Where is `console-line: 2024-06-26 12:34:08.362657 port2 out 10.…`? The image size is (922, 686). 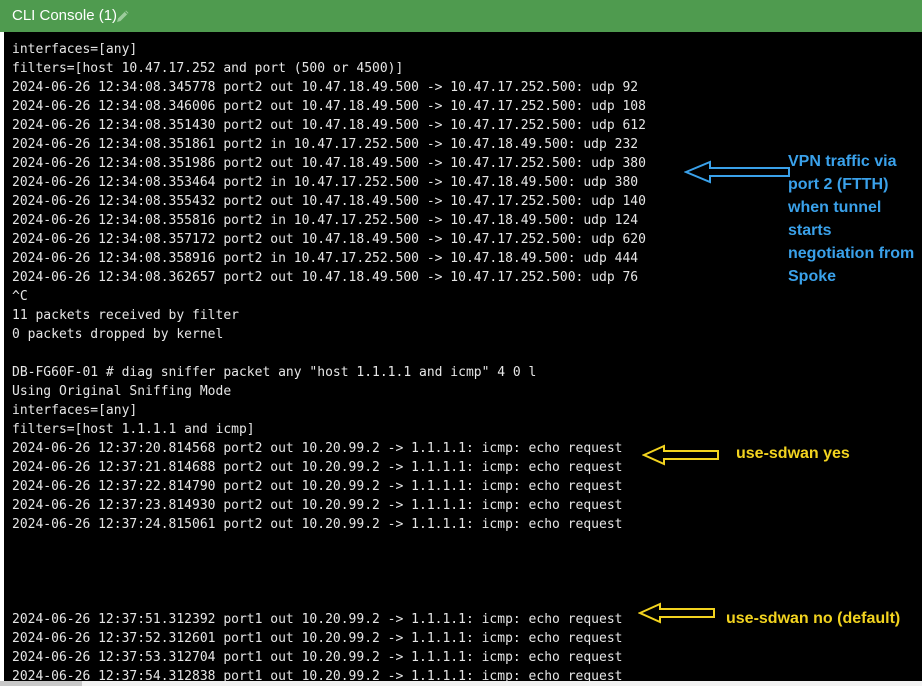
console-line: 2024-06-26 12:34:08.362657 port2 out 10.… is located at coordinates (325, 277).